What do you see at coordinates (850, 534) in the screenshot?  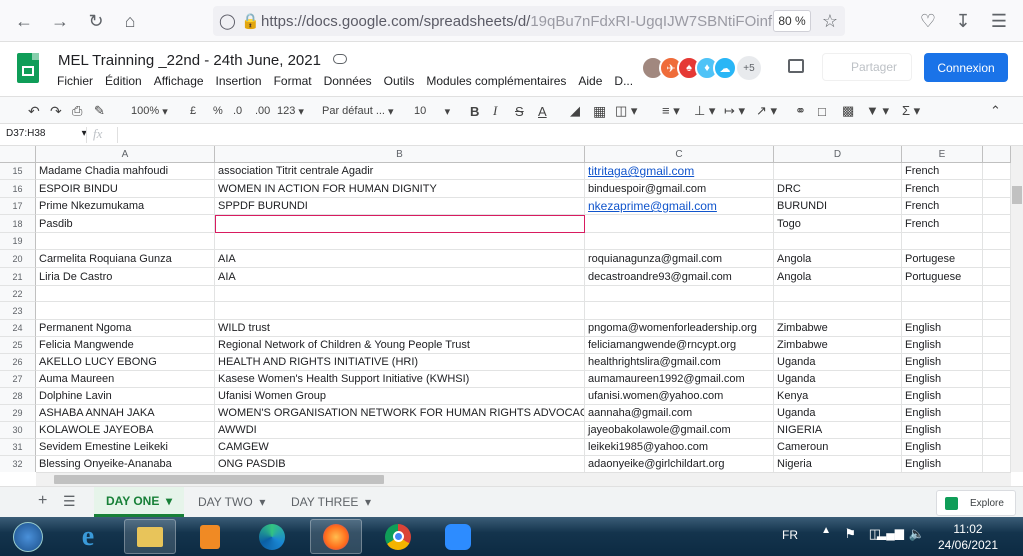 I see `action-center-flag-icon: ⚑` at bounding box center [850, 534].